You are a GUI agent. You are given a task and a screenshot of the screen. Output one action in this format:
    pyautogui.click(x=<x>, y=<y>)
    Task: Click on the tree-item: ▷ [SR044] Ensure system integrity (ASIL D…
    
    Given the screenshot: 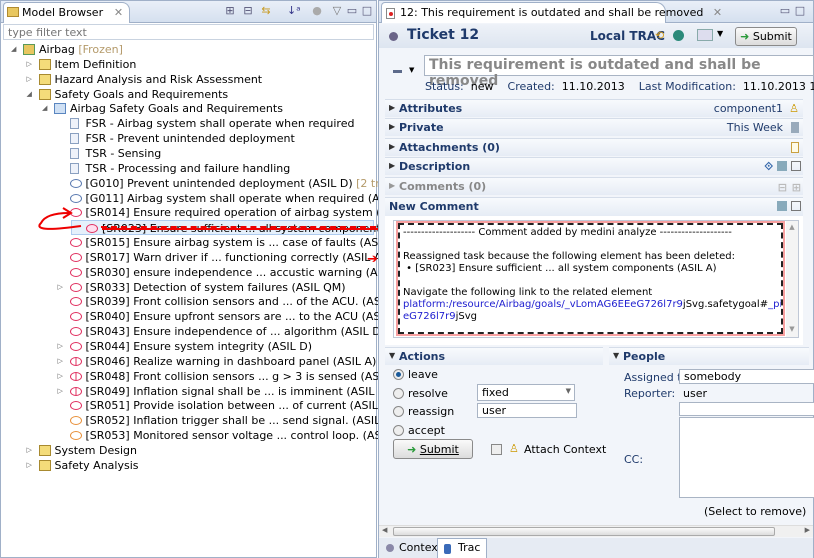 What is the action you would take?
    pyautogui.click(x=216, y=346)
    